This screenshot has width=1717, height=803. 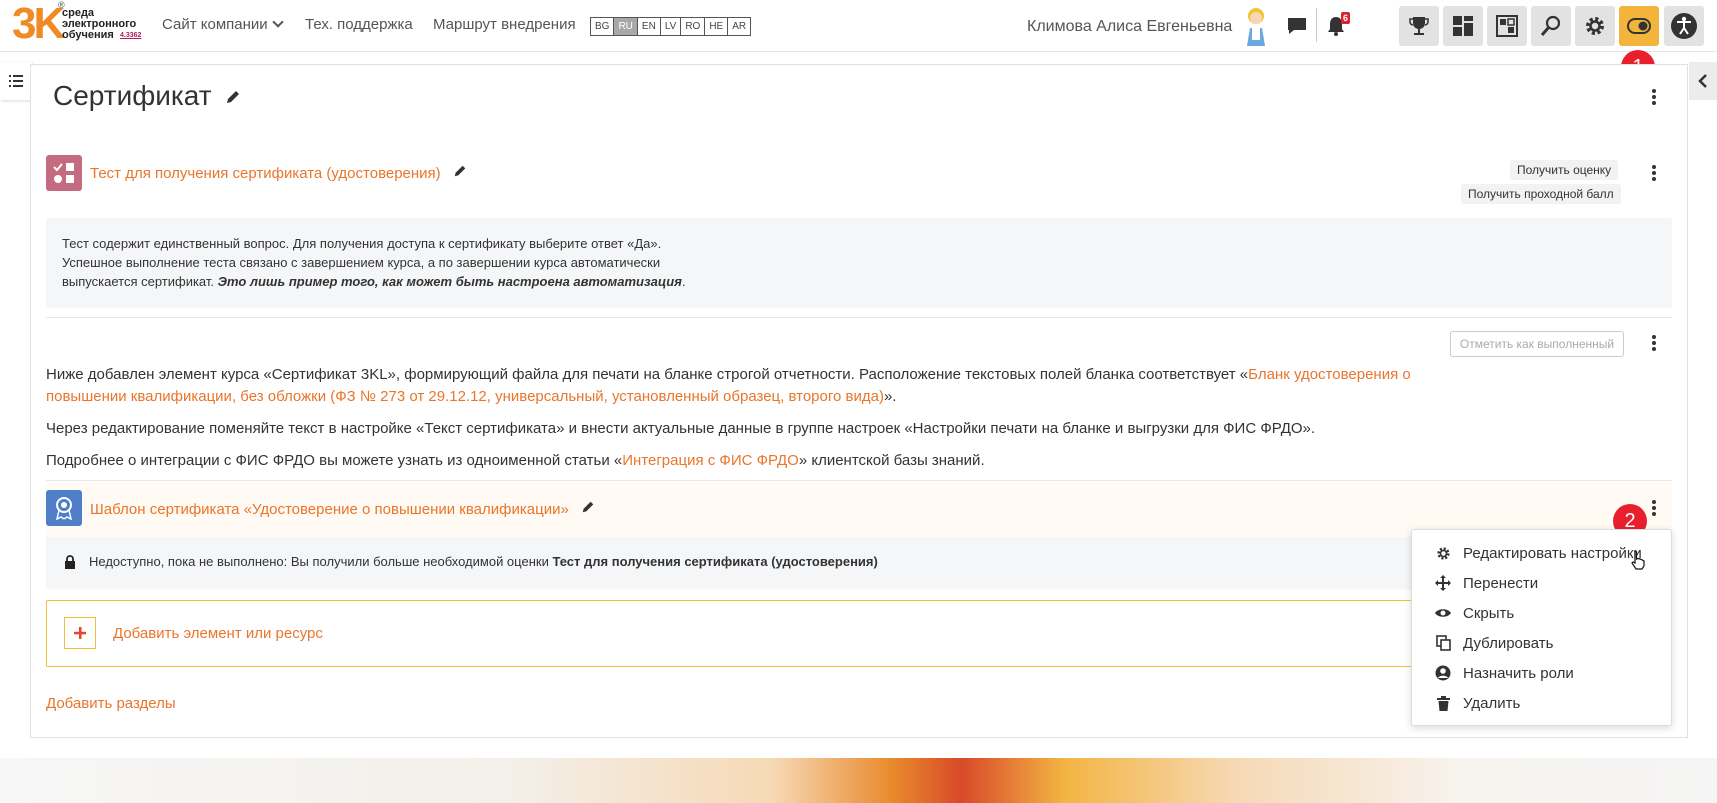 What do you see at coordinates (890, 396) in the screenshot?
I see `label-p1-end: ».` at bounding box center [890, 396].